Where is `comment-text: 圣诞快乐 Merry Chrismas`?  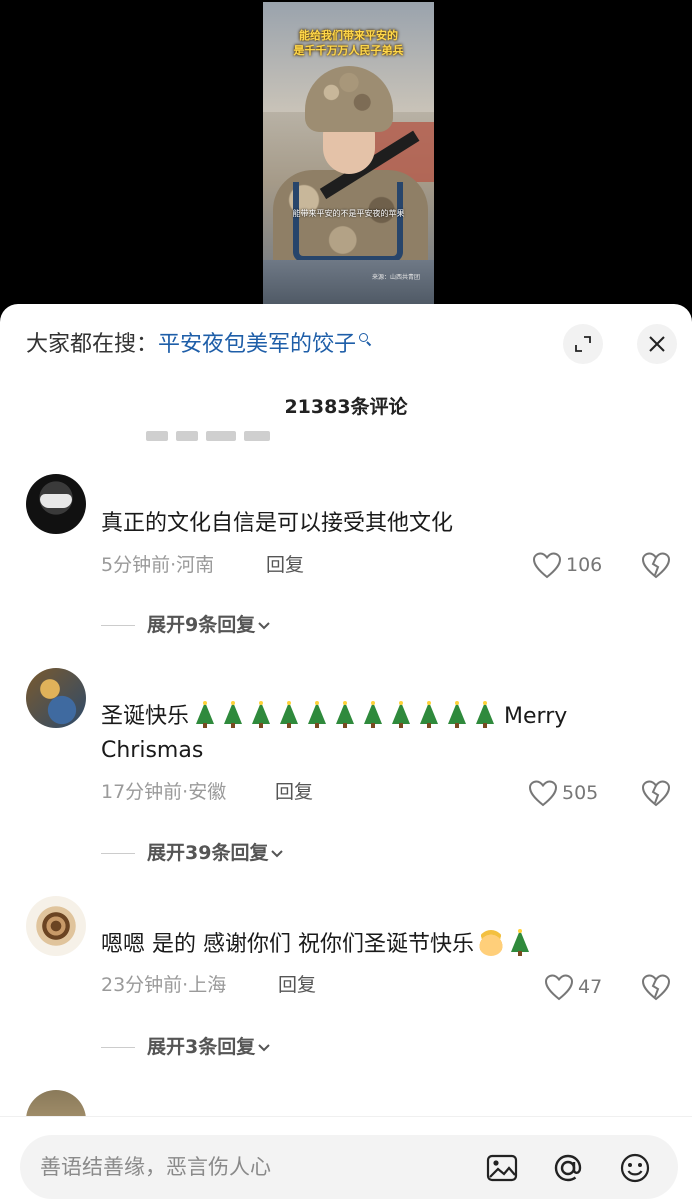 comment-text: 圣诞快乐 Merry Chrismas is located at coordinates (386, 734).